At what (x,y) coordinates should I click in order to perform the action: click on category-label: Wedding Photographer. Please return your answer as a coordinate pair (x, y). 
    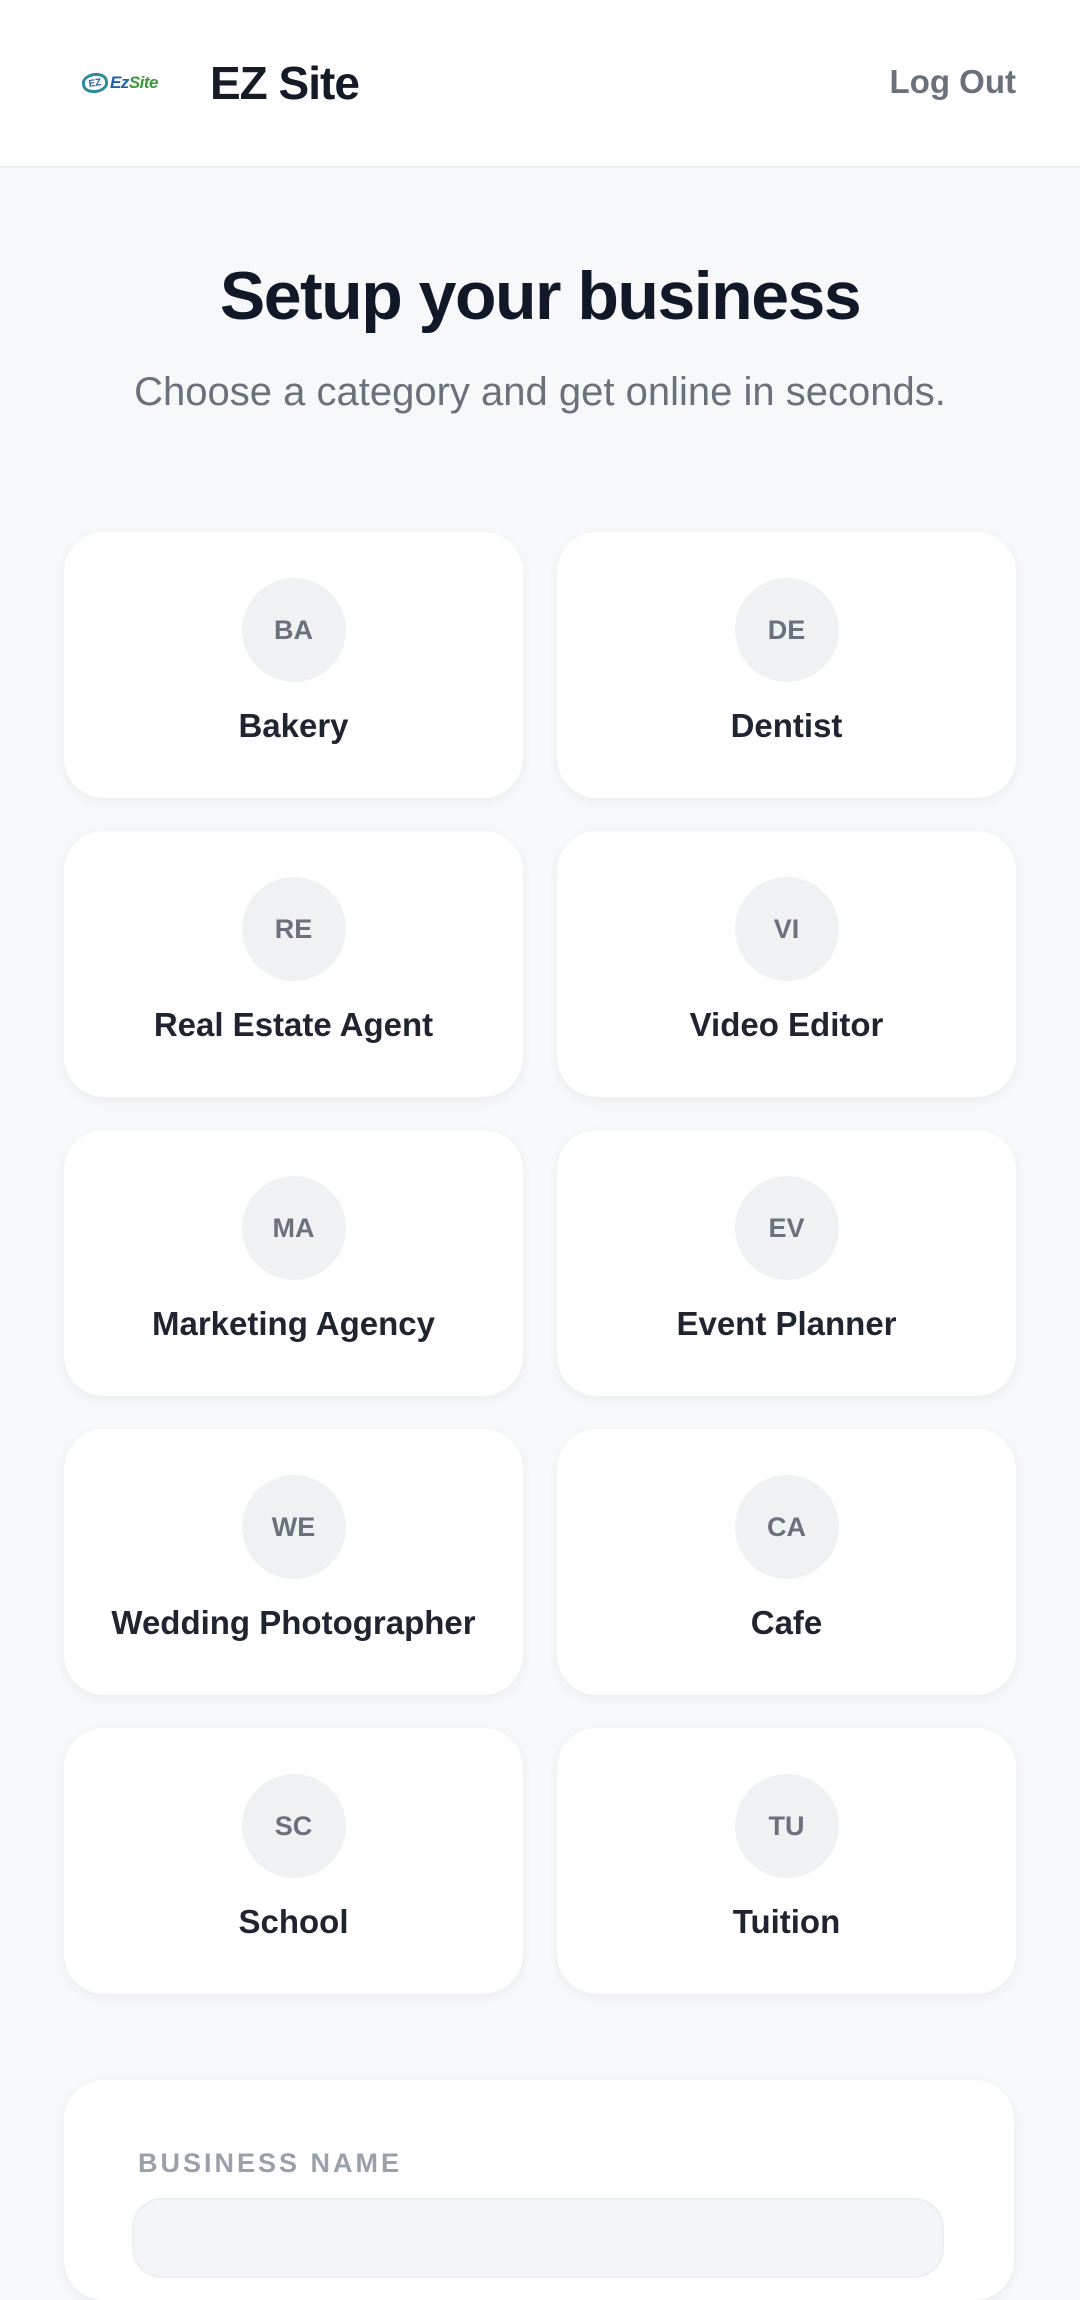
    Looking at the image, I should click on (293, 1622).